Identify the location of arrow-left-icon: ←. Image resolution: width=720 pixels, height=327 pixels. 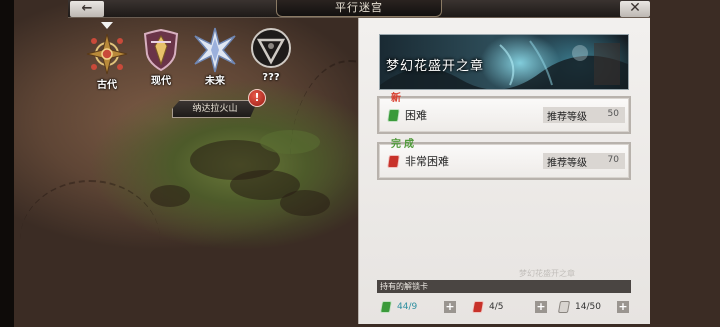
(87, 8).